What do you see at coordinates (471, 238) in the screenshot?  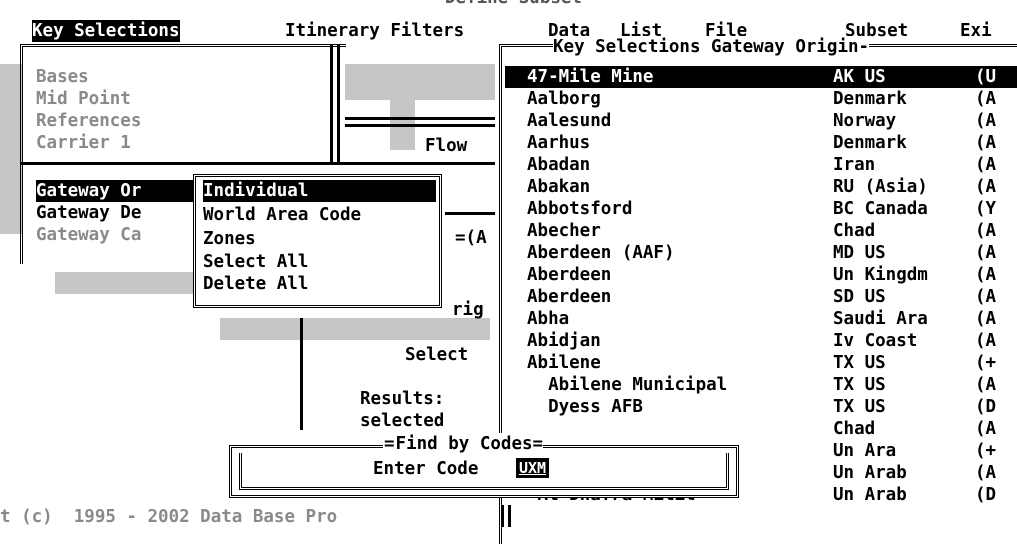 I see `equal-fragment: =(A` at bounding box center [471, 238].